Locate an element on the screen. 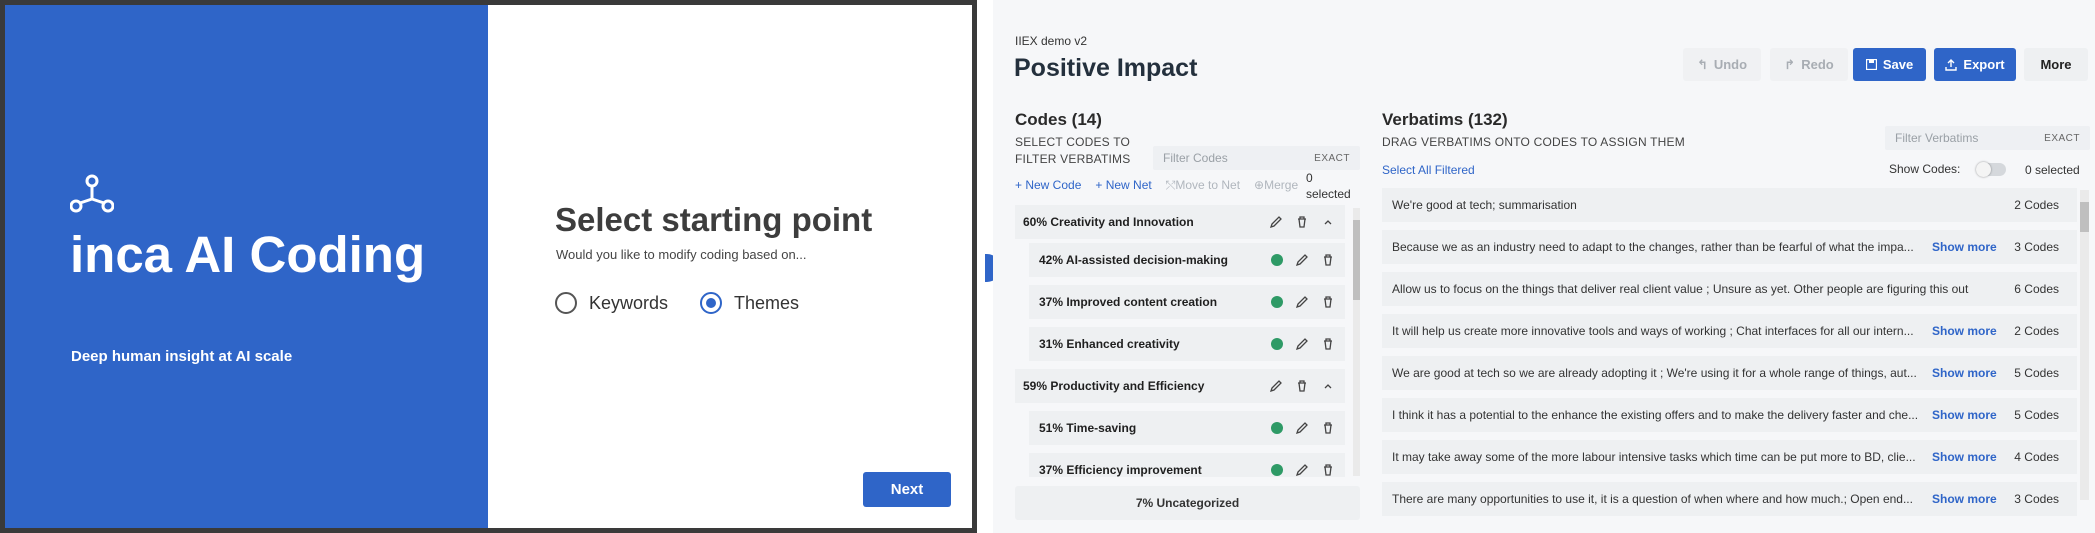 The image size is (2095, 533). codes-exact-toggle: EXACT is located at coordinates (1332, 158).